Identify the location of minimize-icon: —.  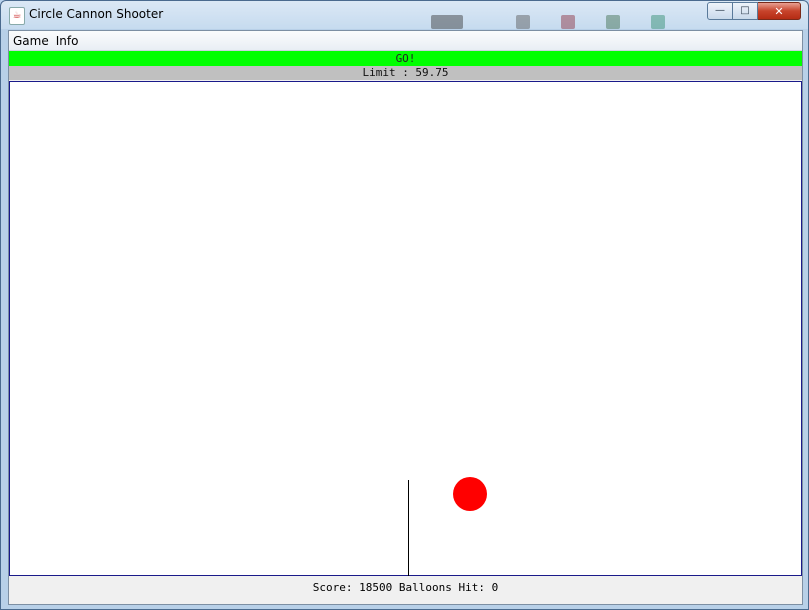
(720, 10).